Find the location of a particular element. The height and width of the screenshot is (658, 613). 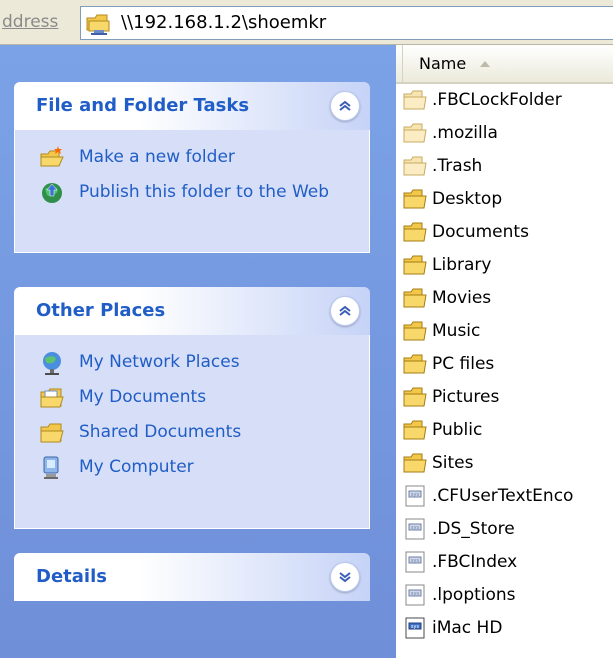

address-bar: ddress \\192.168.1.2\shoemkr is located at coordinates (306, 22).